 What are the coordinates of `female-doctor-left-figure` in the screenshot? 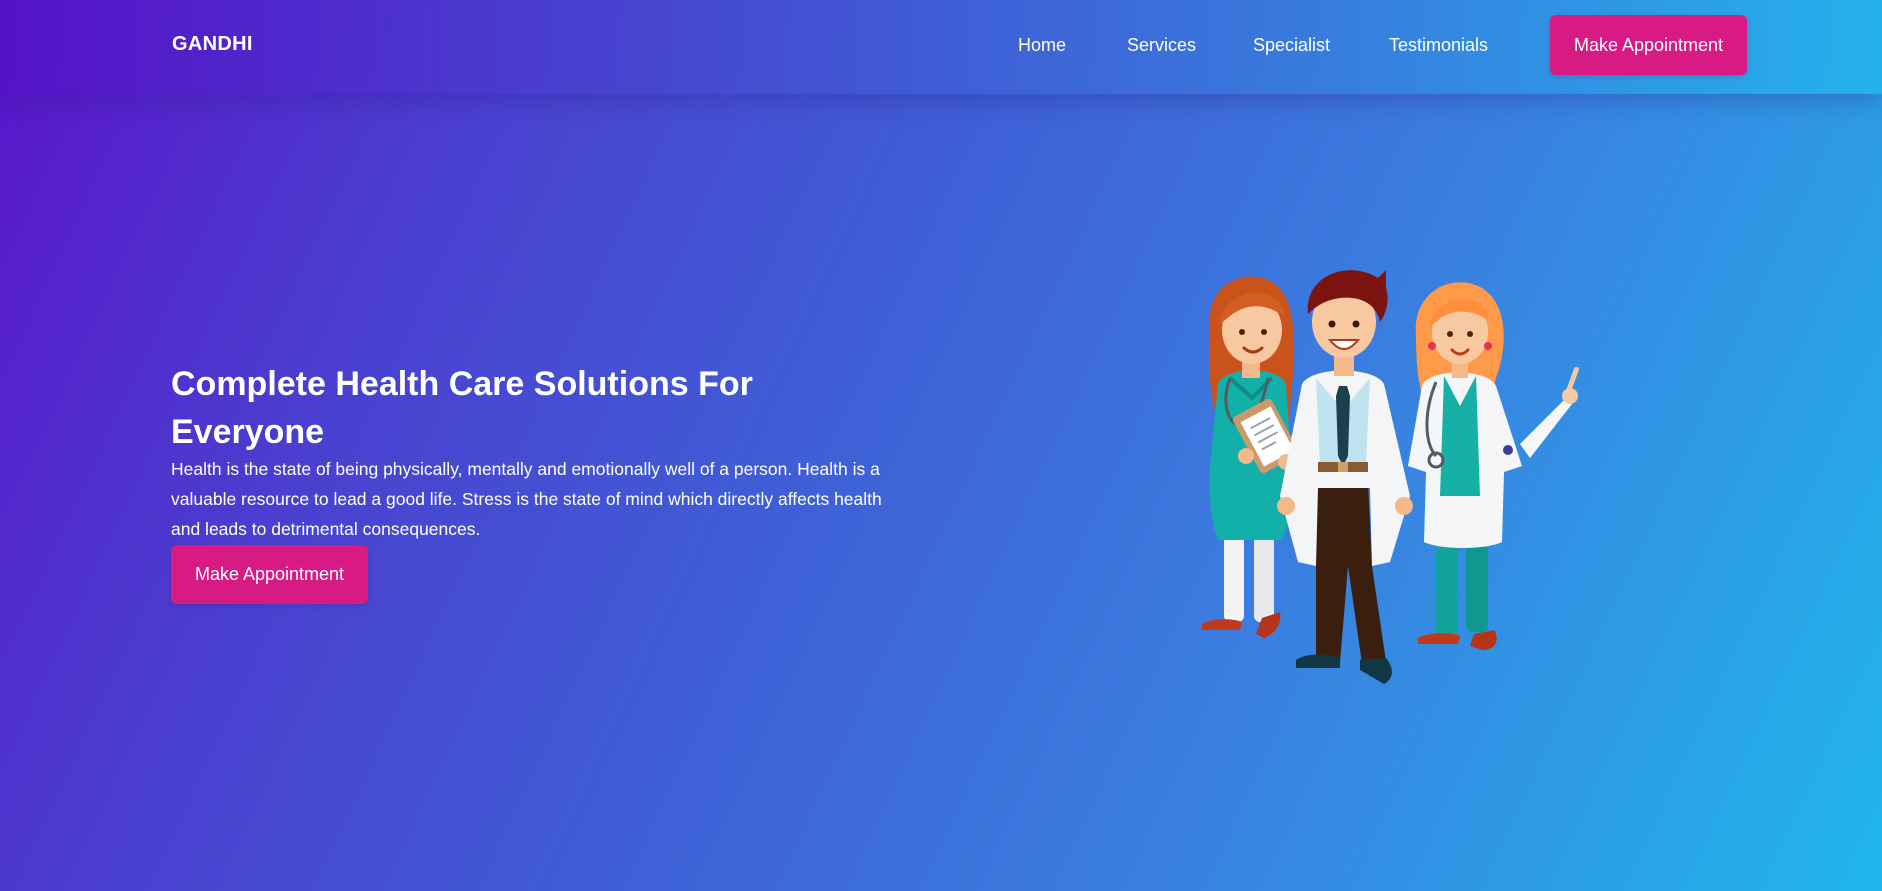 It's located at (1251, 457).